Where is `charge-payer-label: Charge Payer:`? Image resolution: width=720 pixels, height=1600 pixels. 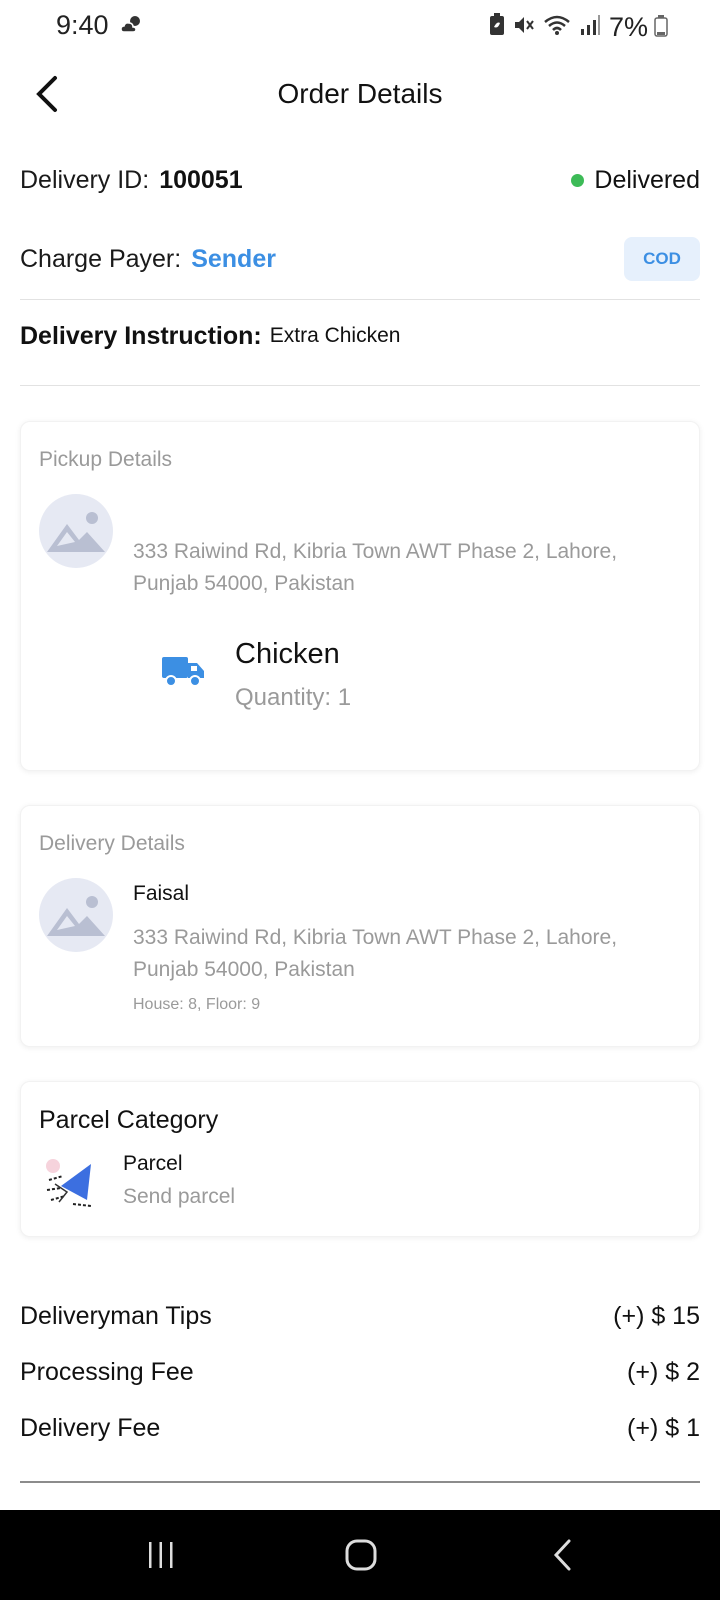 charge-payer-label: Charge Payer: is located at coordinates (101, 258).